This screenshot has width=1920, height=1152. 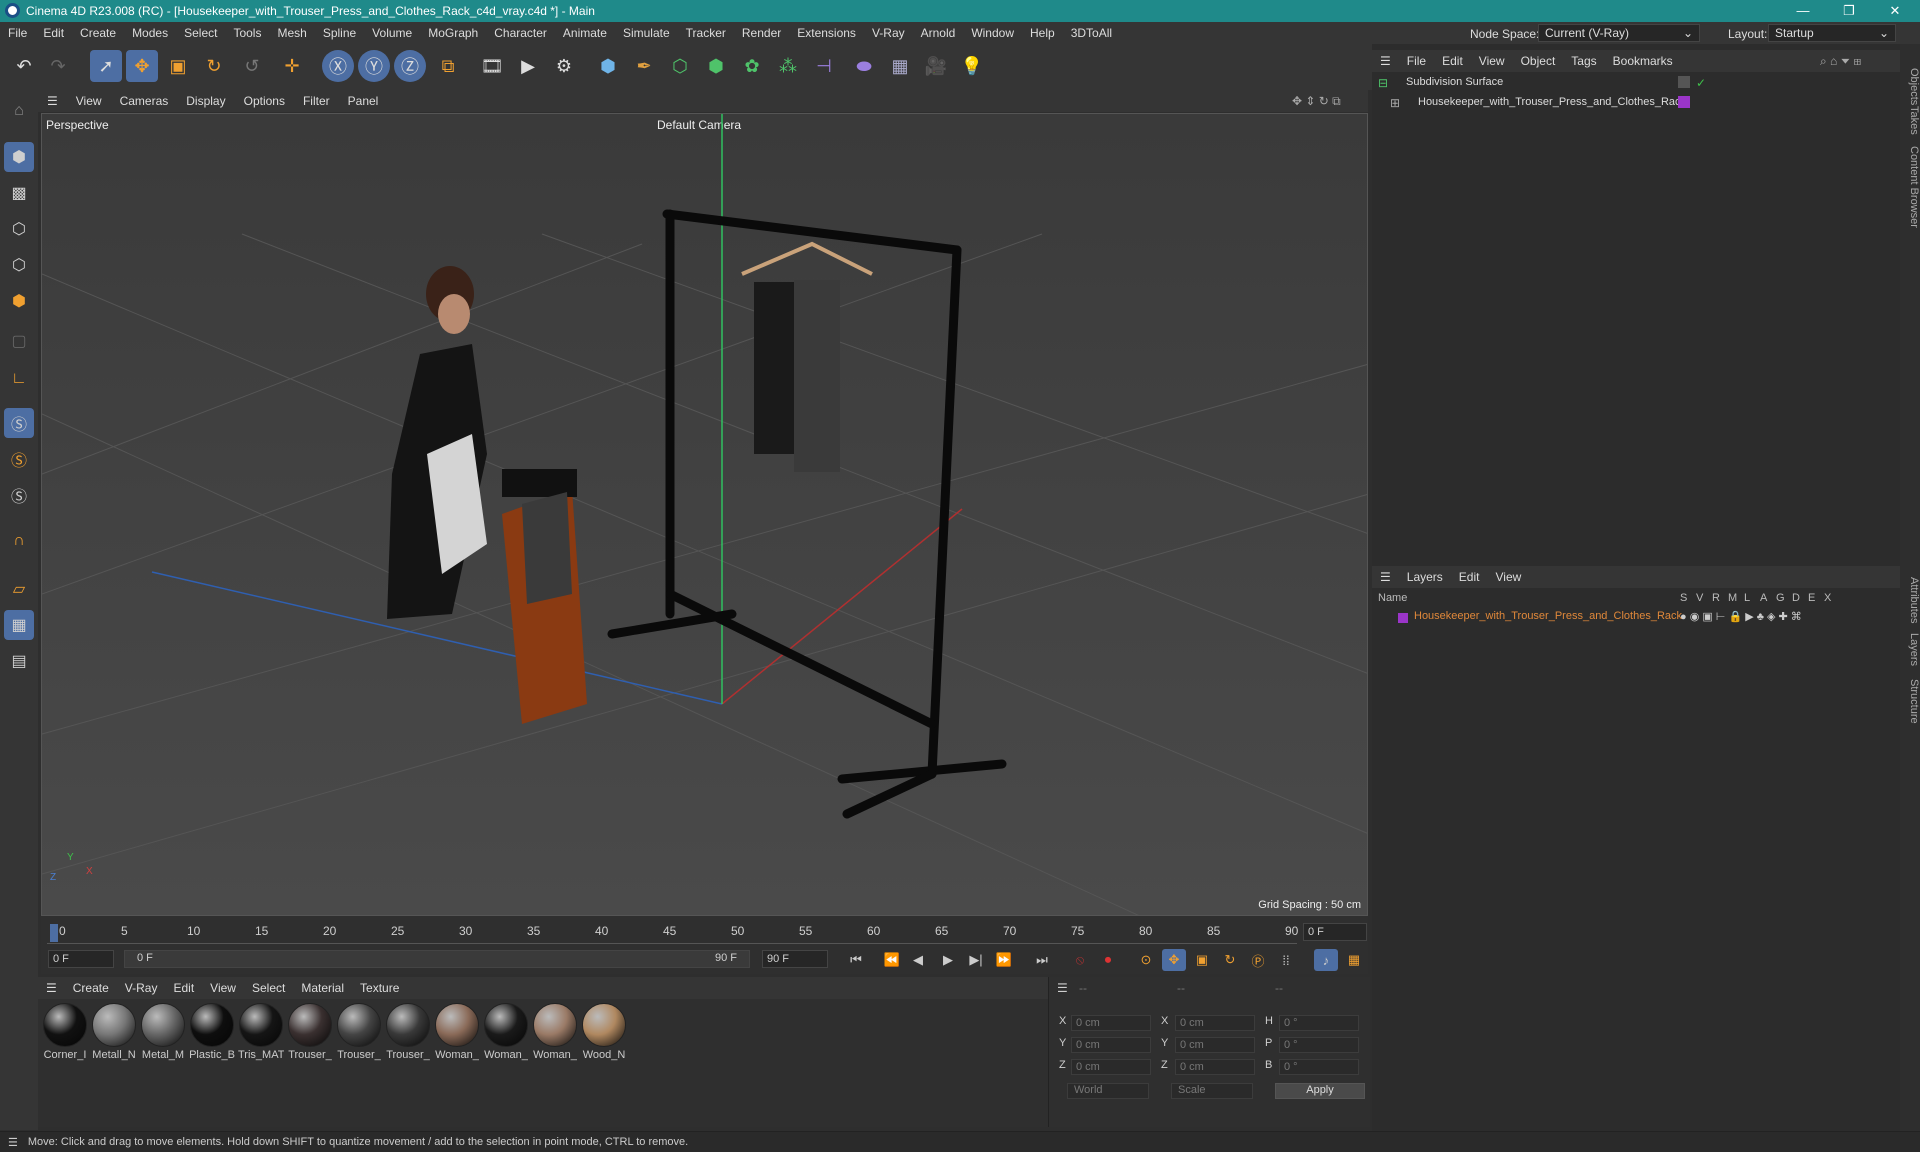 What do you see at coordinates (410, 66) in the screenshot?
I see `z-axis-lock-icon: Ⓩ` at bounding box center [410, 66].